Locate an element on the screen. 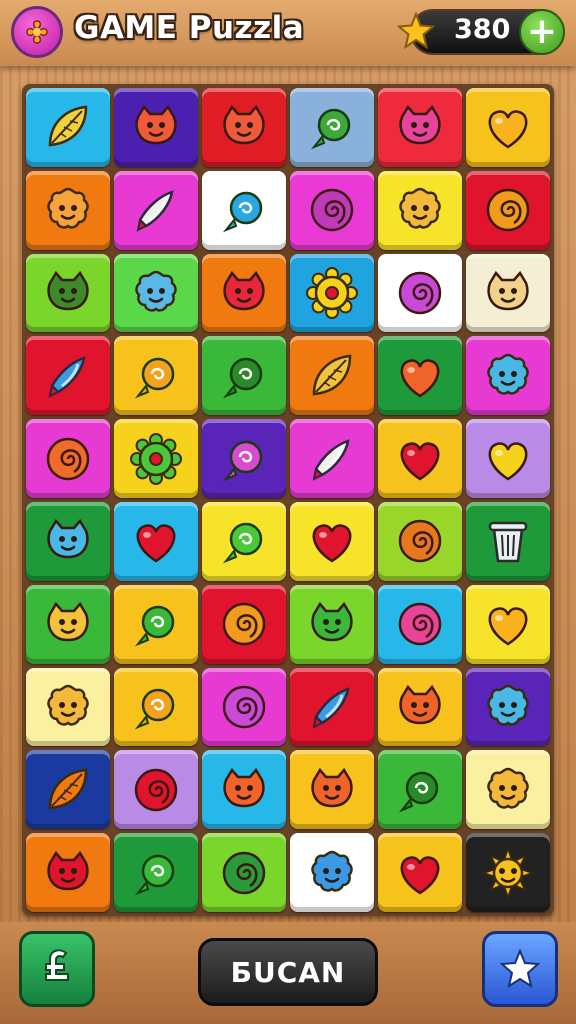 This screenshot has width=576, height=1024. tile-r3-c3 is located at coordinates (244, 293).